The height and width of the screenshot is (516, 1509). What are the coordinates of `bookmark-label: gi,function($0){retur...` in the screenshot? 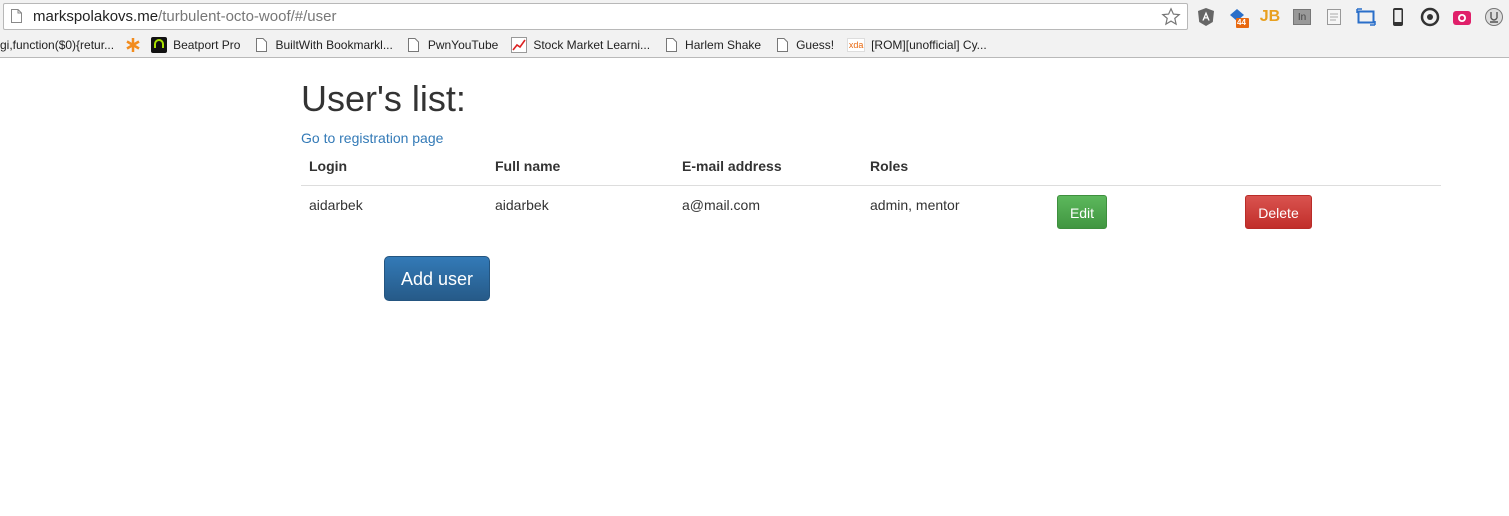 It's located at (57, 45).